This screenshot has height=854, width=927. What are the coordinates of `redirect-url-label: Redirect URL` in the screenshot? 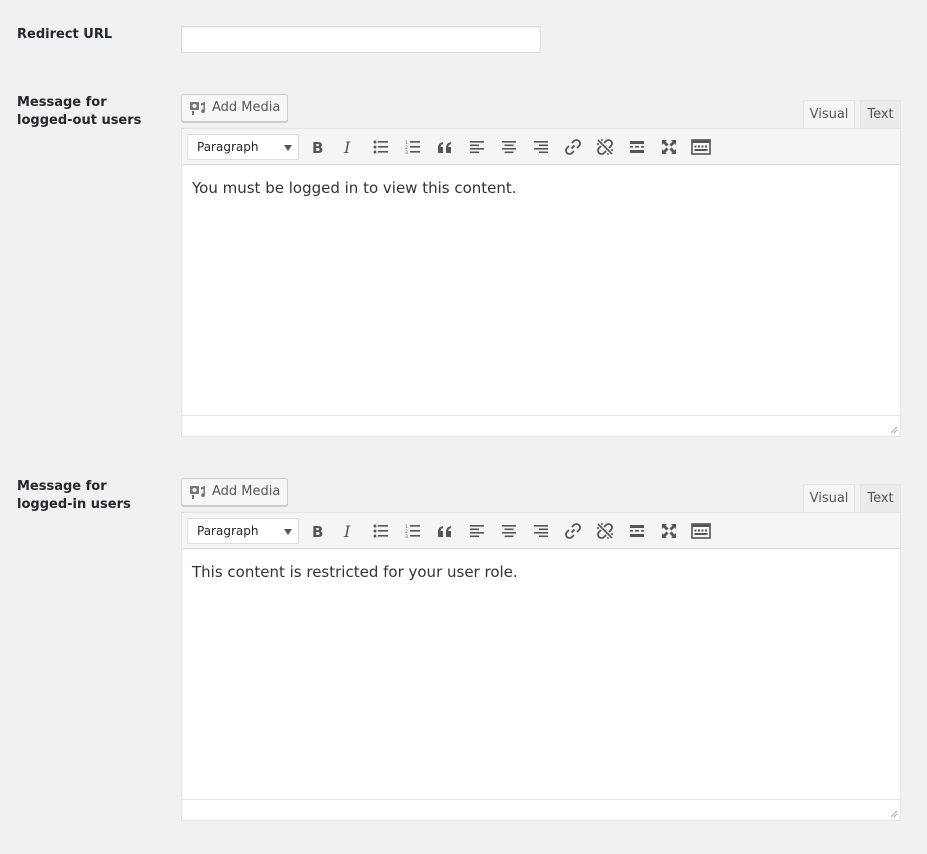 It's located at (65, 34).